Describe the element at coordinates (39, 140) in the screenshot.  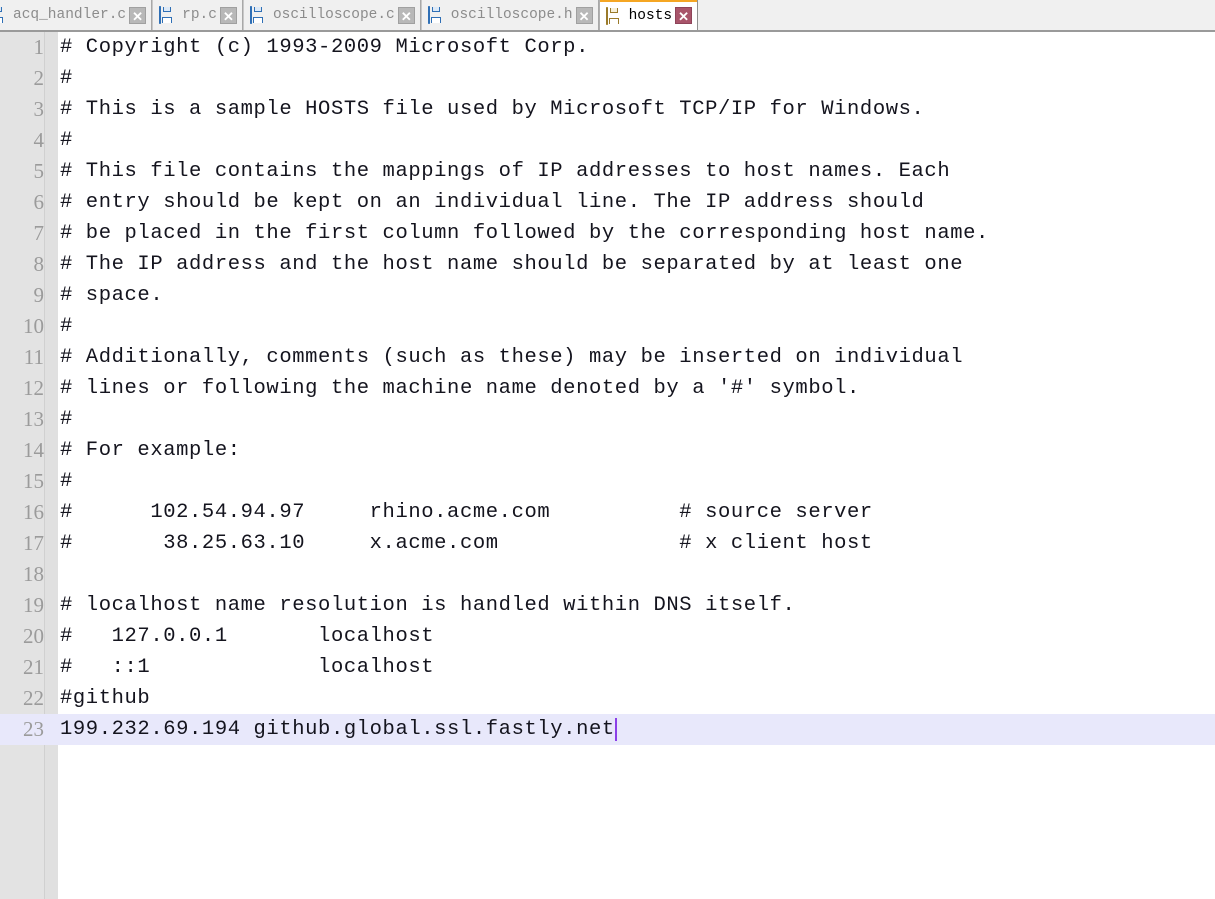
I see `line-number: 4` at that location.